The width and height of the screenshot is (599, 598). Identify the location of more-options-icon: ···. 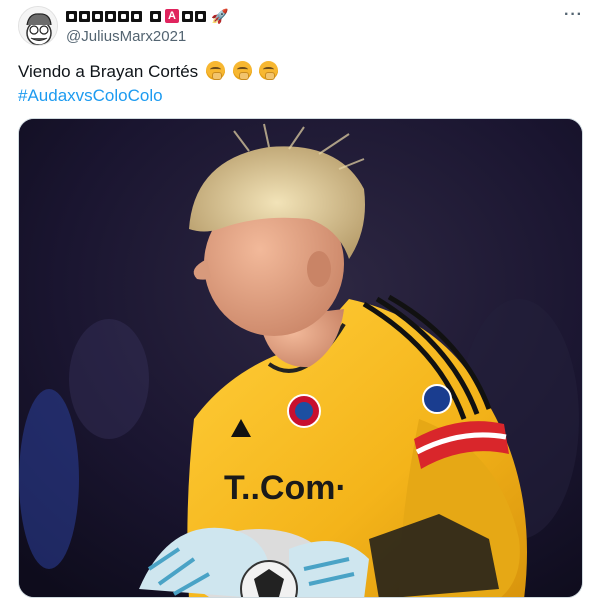
(573, 15).